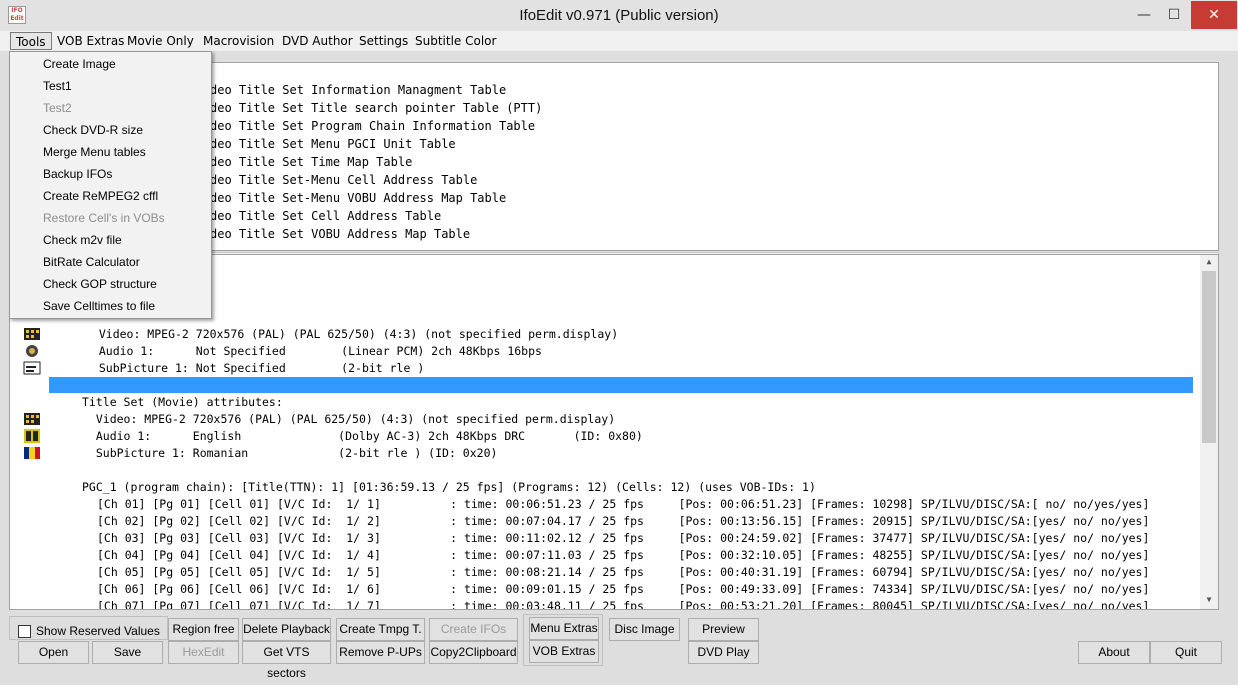 This screenshot has height=685, width=1238. I want to click on list-item: deo Title Set VOBU Address Map Table, so click(340, 234).